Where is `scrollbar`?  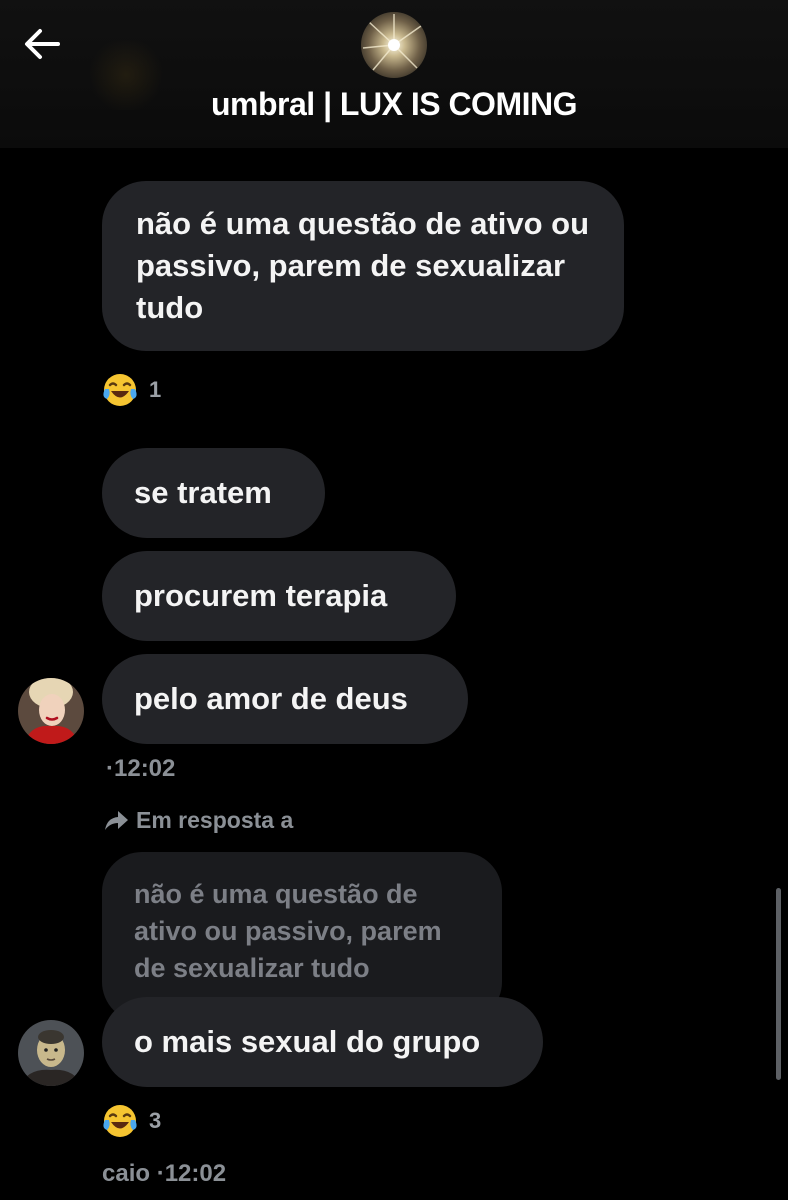
scrollbar is located at coordinates (778, 984).